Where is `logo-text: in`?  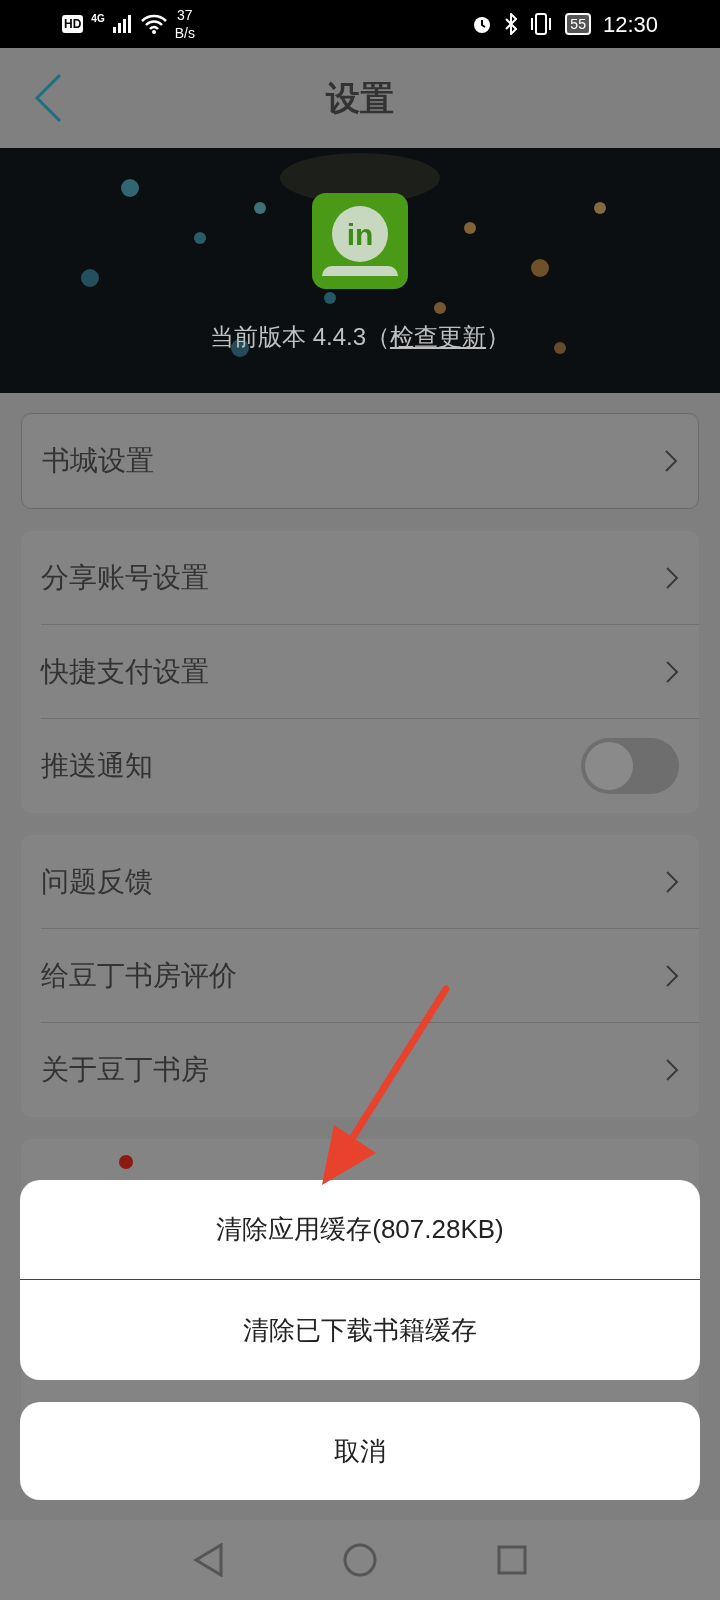
logo-text: in is located at coordinates (360, 234).